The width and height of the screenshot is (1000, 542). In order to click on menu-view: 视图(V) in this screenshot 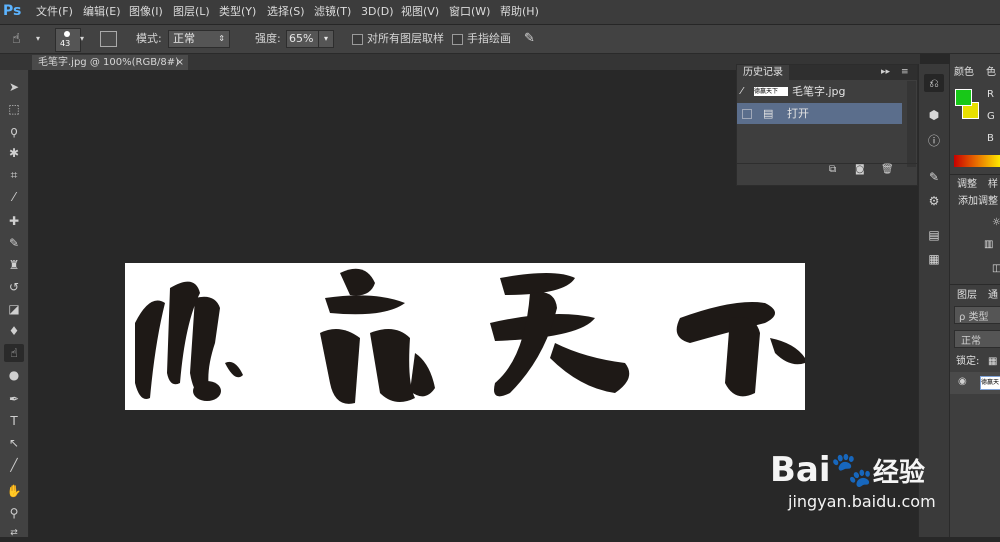, I will do `click(420, 12)`.